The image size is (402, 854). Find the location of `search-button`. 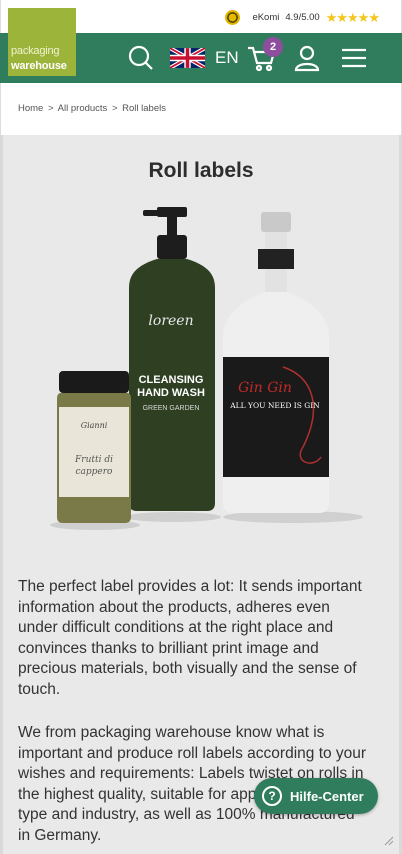

search-button is located at coordinates (141, 58).